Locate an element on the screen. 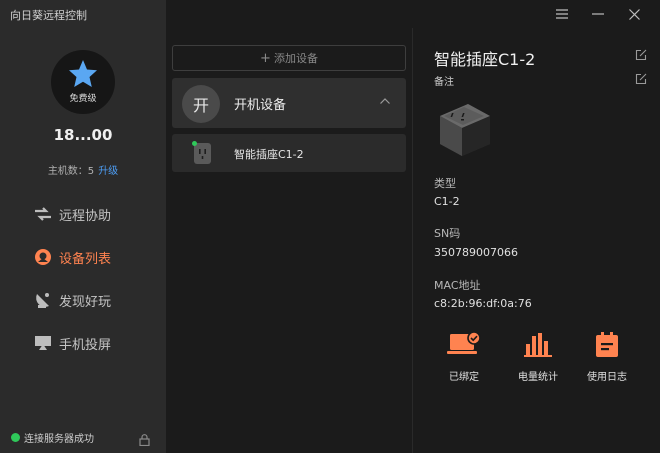 The height and width of the screenshot is (453, 660). usage-log-label: 使用日志 is located at coordinates (607, 377).